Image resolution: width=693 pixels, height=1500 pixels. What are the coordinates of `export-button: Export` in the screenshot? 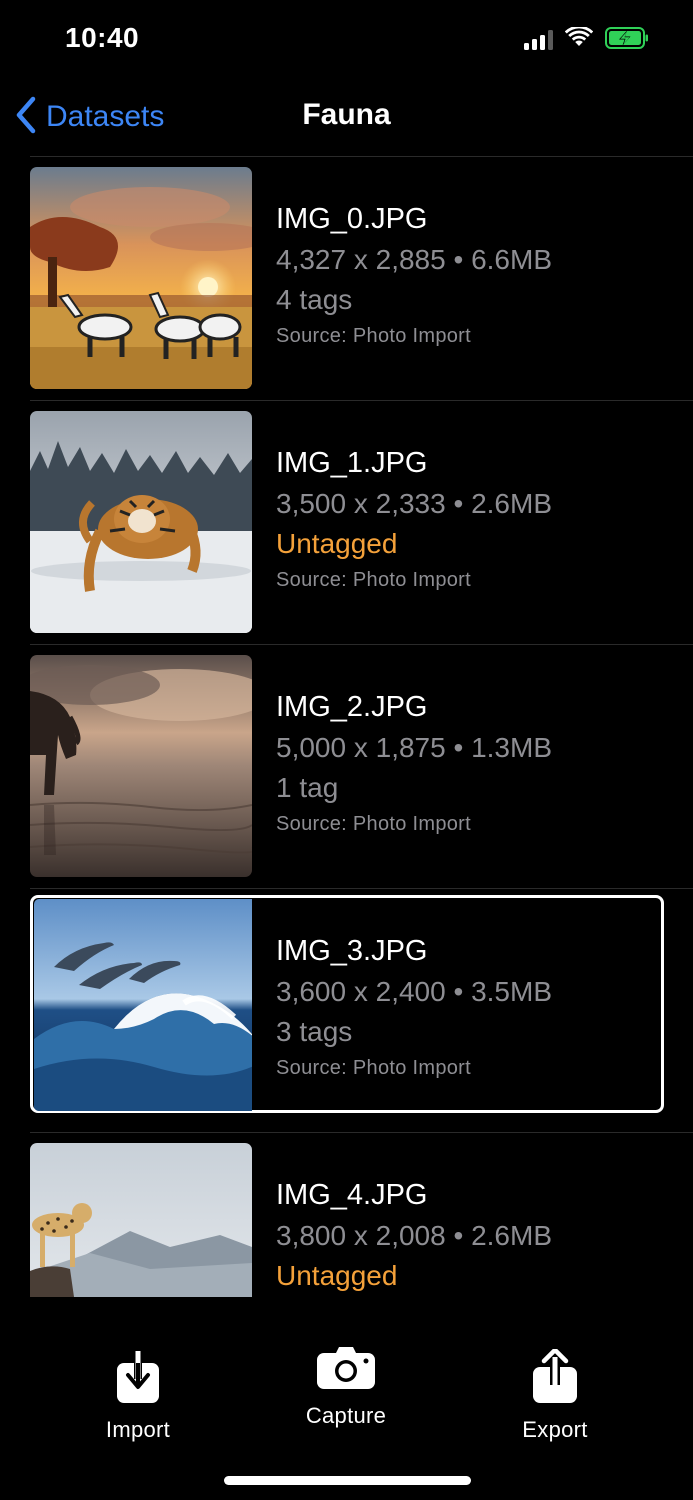 It's located at (555, 1394).